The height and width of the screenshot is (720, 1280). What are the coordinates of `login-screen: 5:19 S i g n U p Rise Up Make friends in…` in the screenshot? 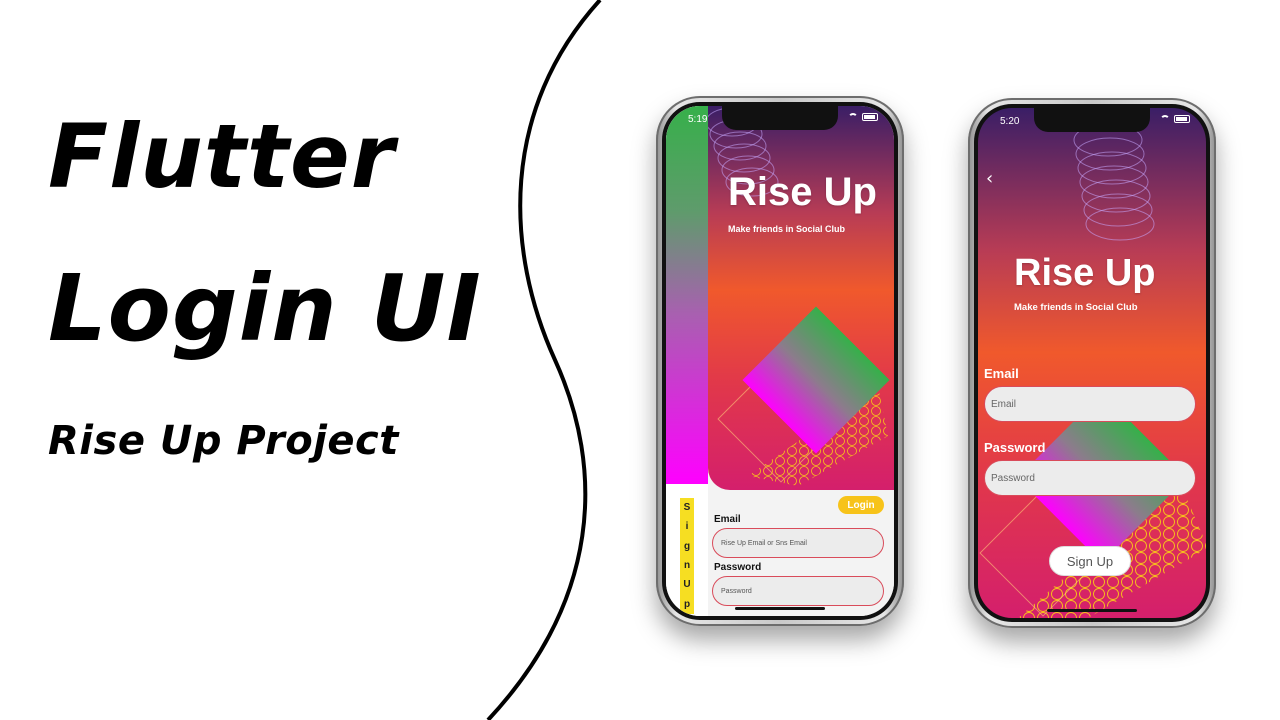 It's located at (780, 361).